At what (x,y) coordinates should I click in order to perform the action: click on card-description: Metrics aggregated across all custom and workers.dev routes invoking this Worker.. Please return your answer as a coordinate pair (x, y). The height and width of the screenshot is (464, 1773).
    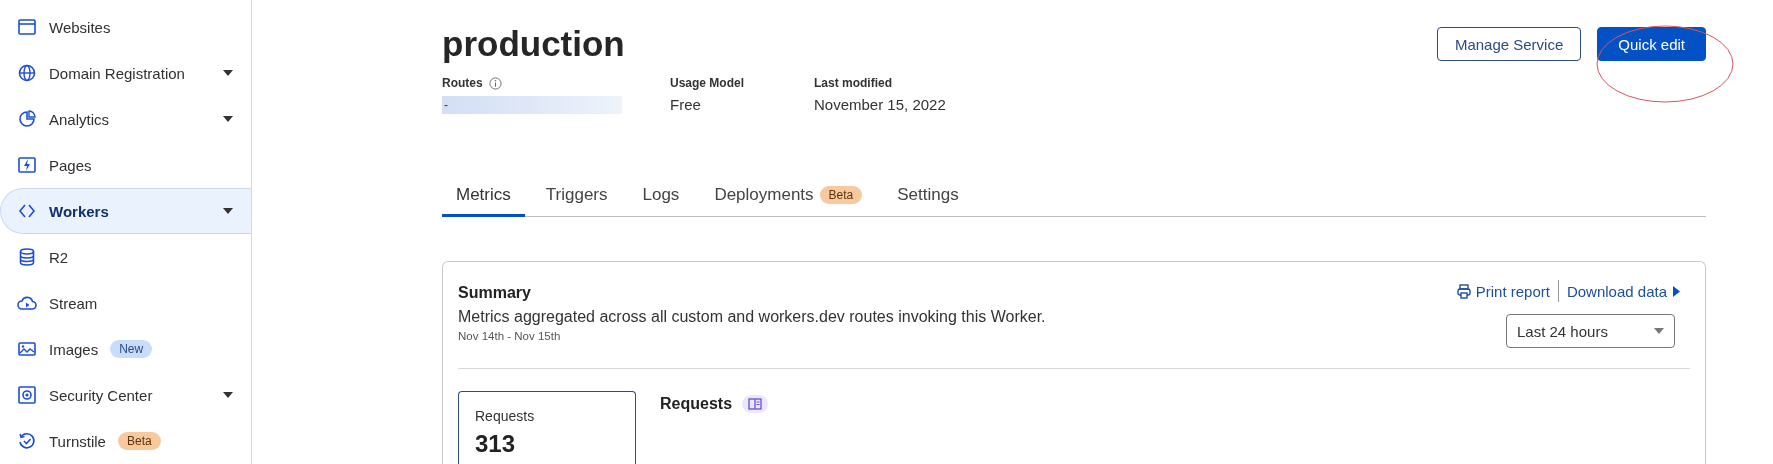
    Looking at the image, I should click on (752, 317).